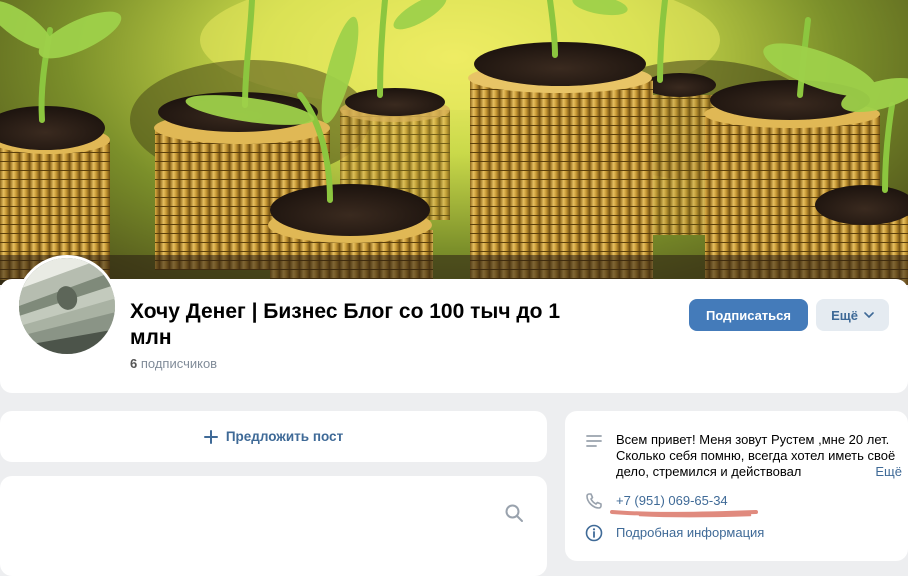 This screenshot has height=576, width=908. I want to click on avatar, so click(67, 306).